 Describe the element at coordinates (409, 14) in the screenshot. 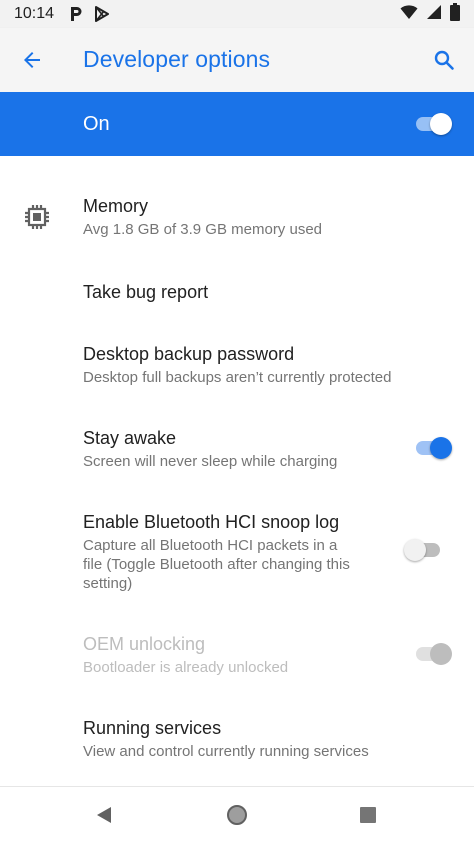

I see `wifi-icon` at that location.